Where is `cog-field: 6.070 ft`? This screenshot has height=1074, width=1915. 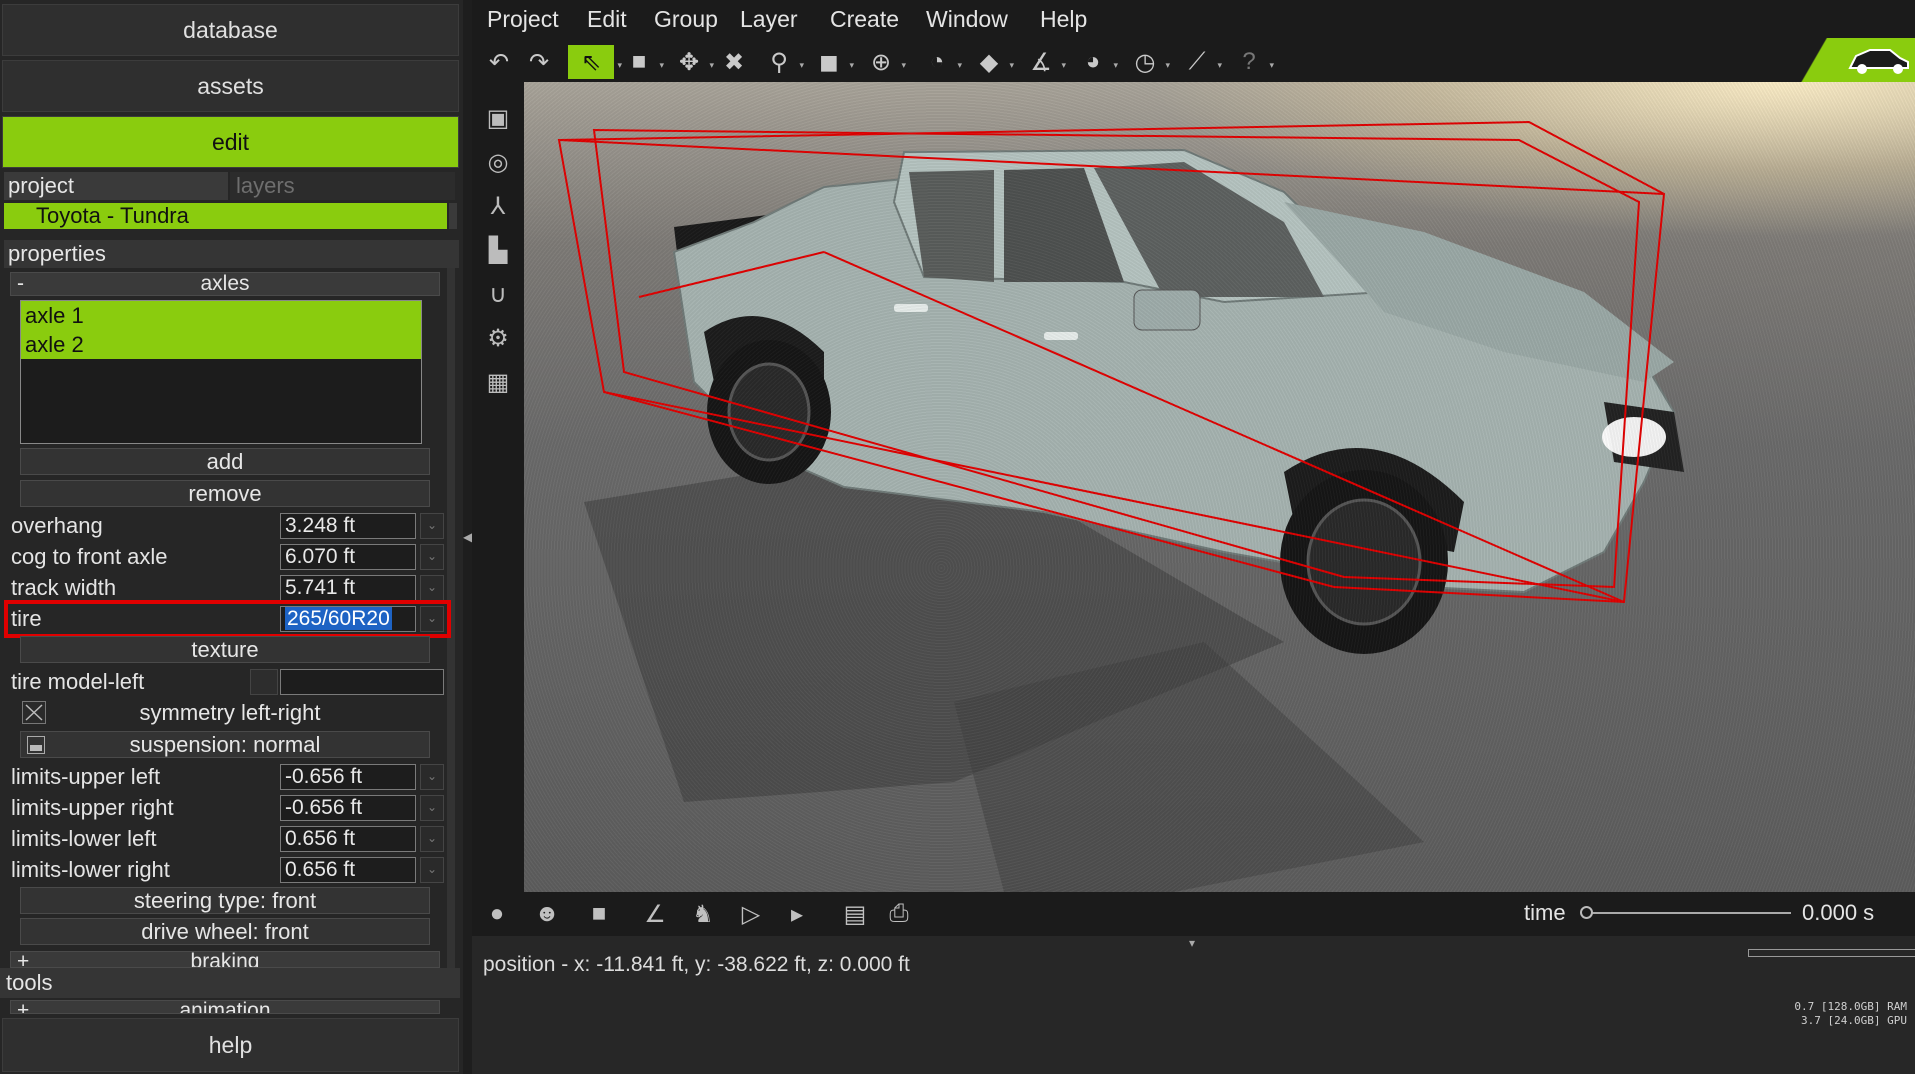
cog-field: 6.070 ft is located at coordinates (348, 557).